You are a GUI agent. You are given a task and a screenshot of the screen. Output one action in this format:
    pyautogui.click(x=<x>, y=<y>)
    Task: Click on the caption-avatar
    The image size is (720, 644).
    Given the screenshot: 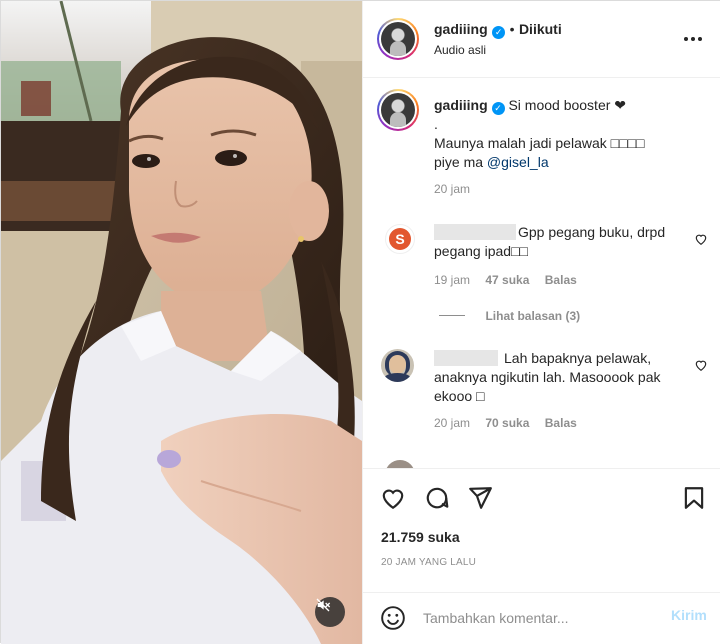 What is the action you would take?
    pyautogui.click(x=398, y=110)
    